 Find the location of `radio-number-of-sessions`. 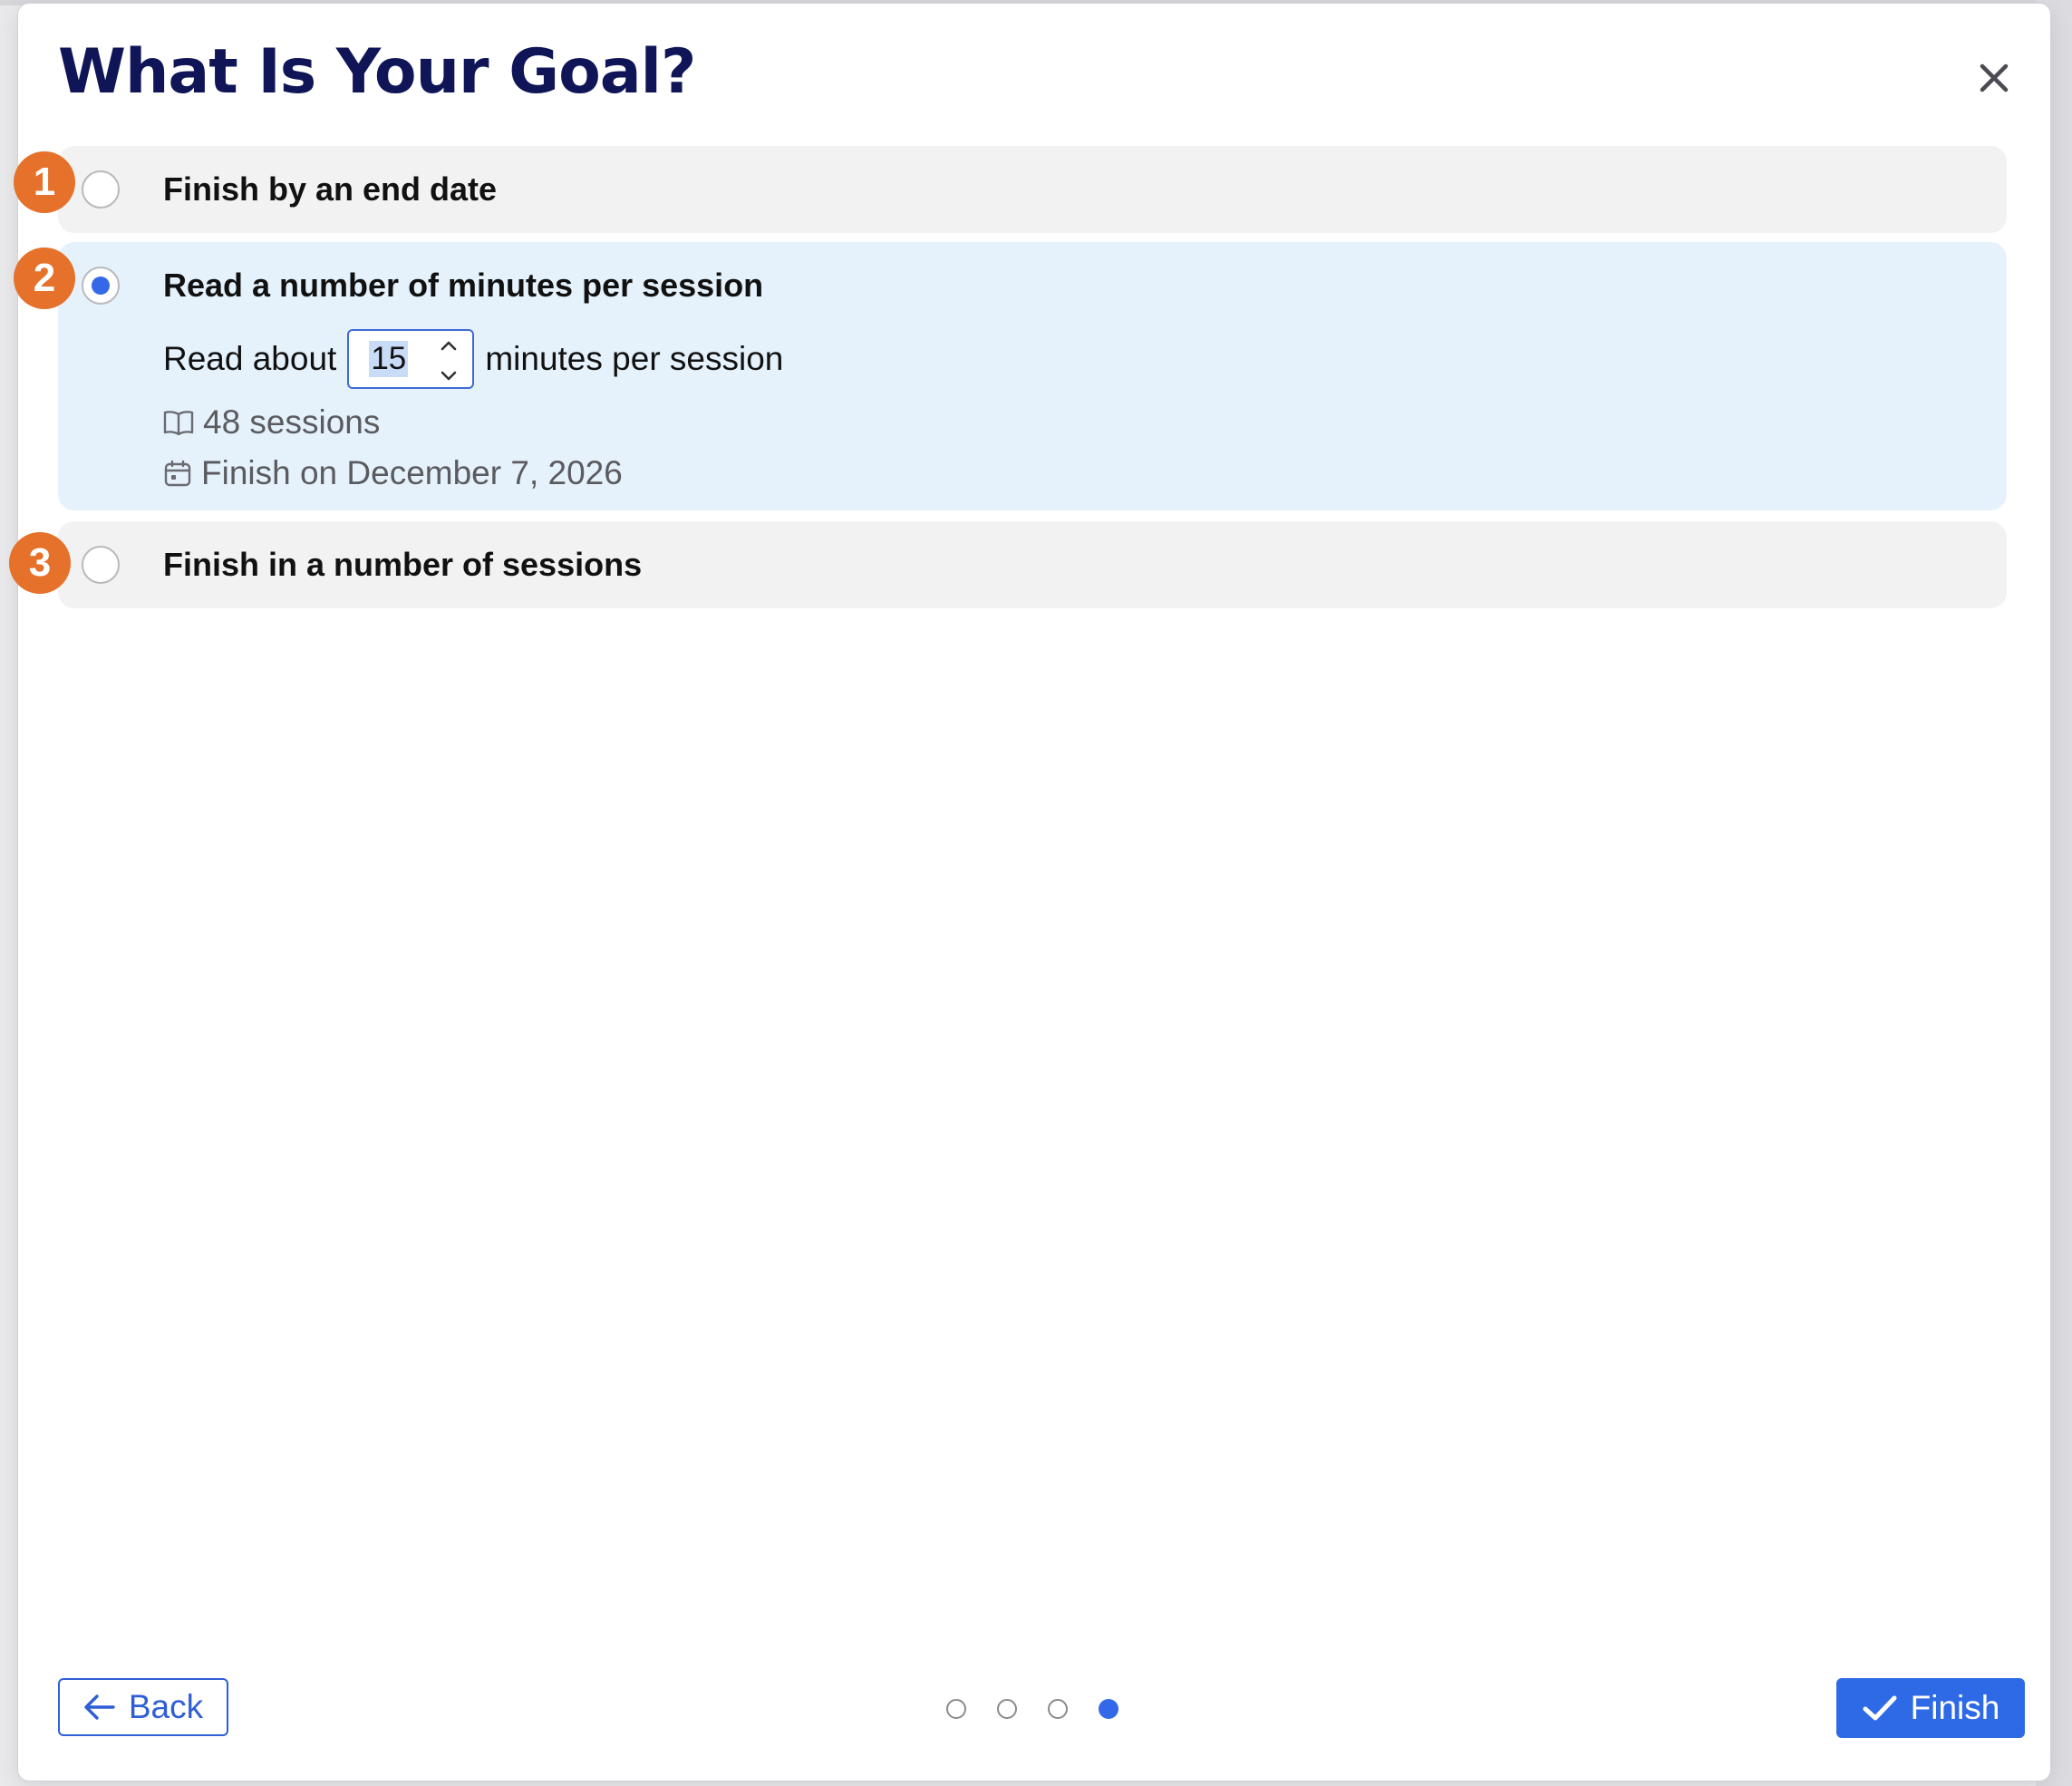

radio-number-of-sessions is located at coordinates (101, 565).